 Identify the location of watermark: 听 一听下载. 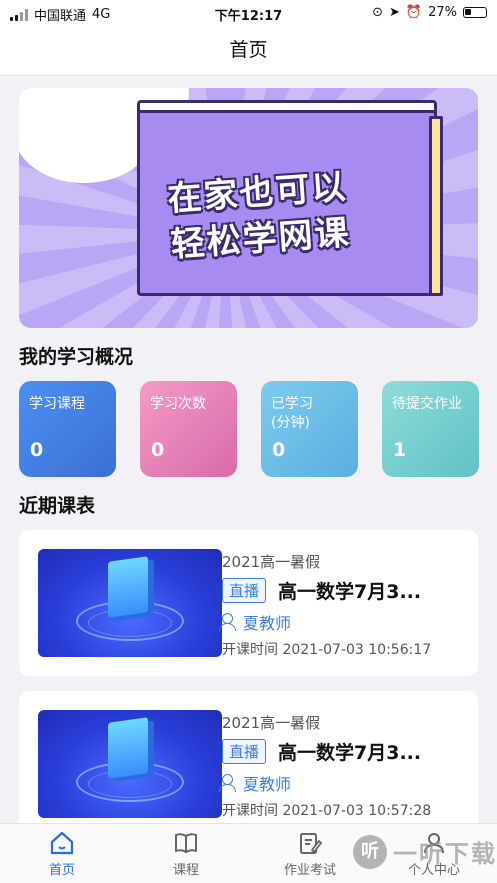
(425, 851).